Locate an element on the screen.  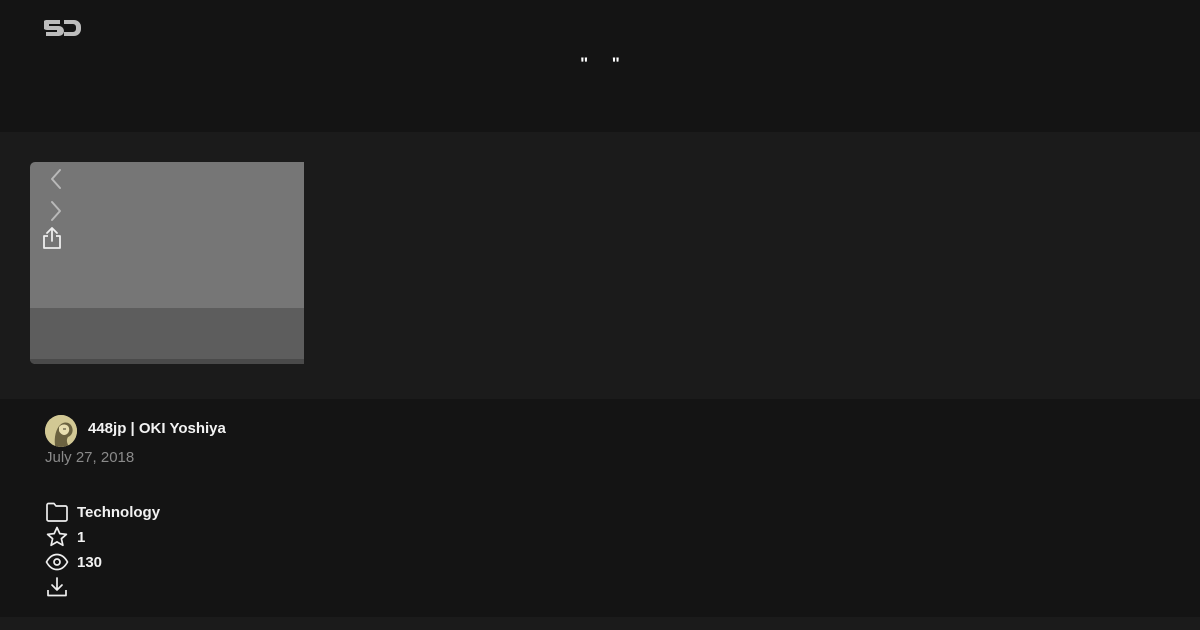
share-icon is located at coordinates (52, 238).